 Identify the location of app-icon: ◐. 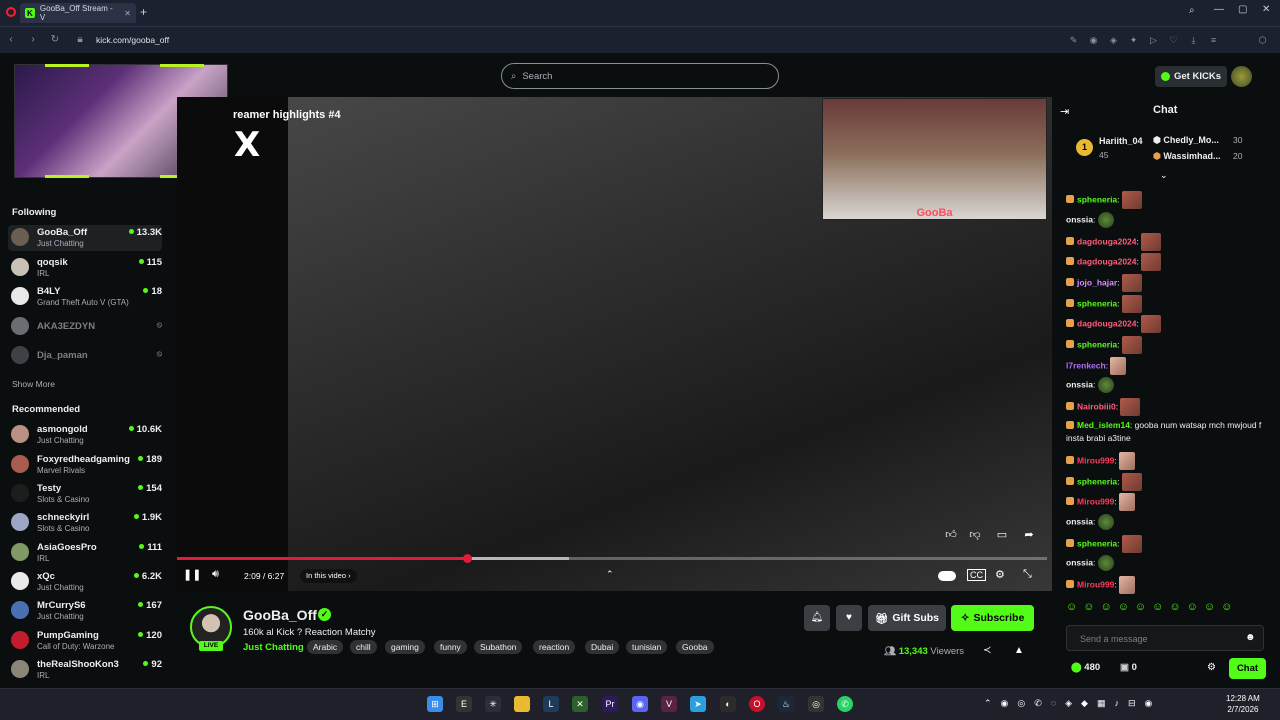
(728, 704).